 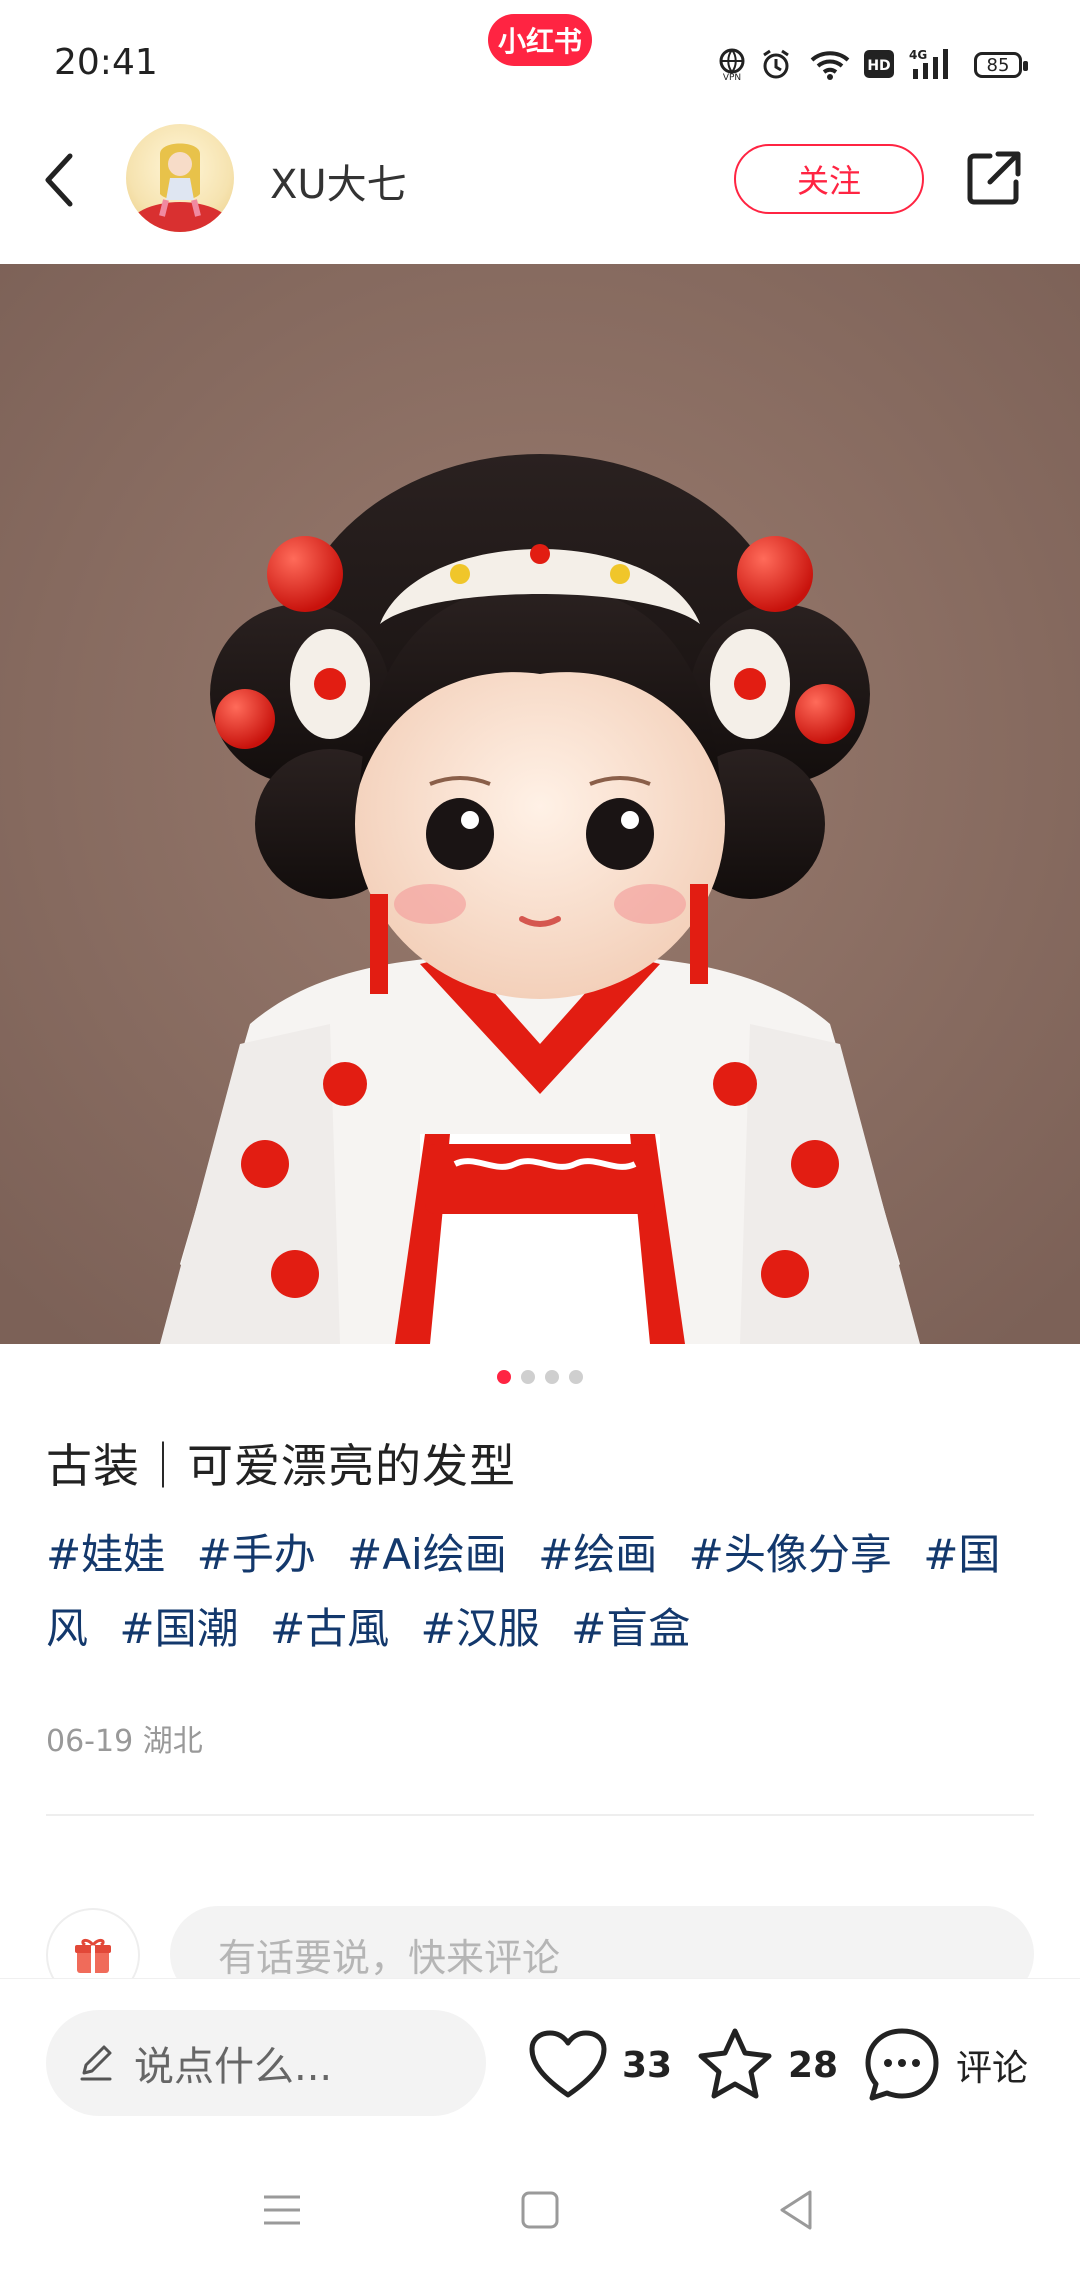 I want to click on comment-button: 评论, so click(x=945, y=2065).